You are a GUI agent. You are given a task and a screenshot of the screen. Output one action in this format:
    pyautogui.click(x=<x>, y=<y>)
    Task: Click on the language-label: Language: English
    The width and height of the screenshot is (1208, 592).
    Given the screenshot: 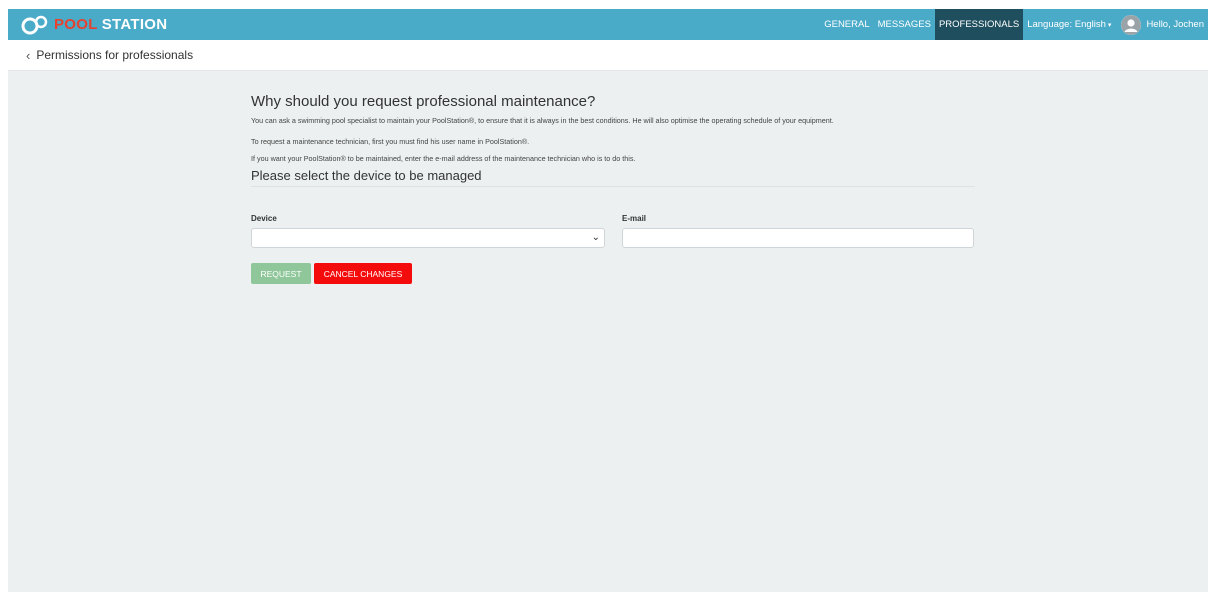 What is the action you would take?
    pyautogui.click(x=1066, y=24)
    